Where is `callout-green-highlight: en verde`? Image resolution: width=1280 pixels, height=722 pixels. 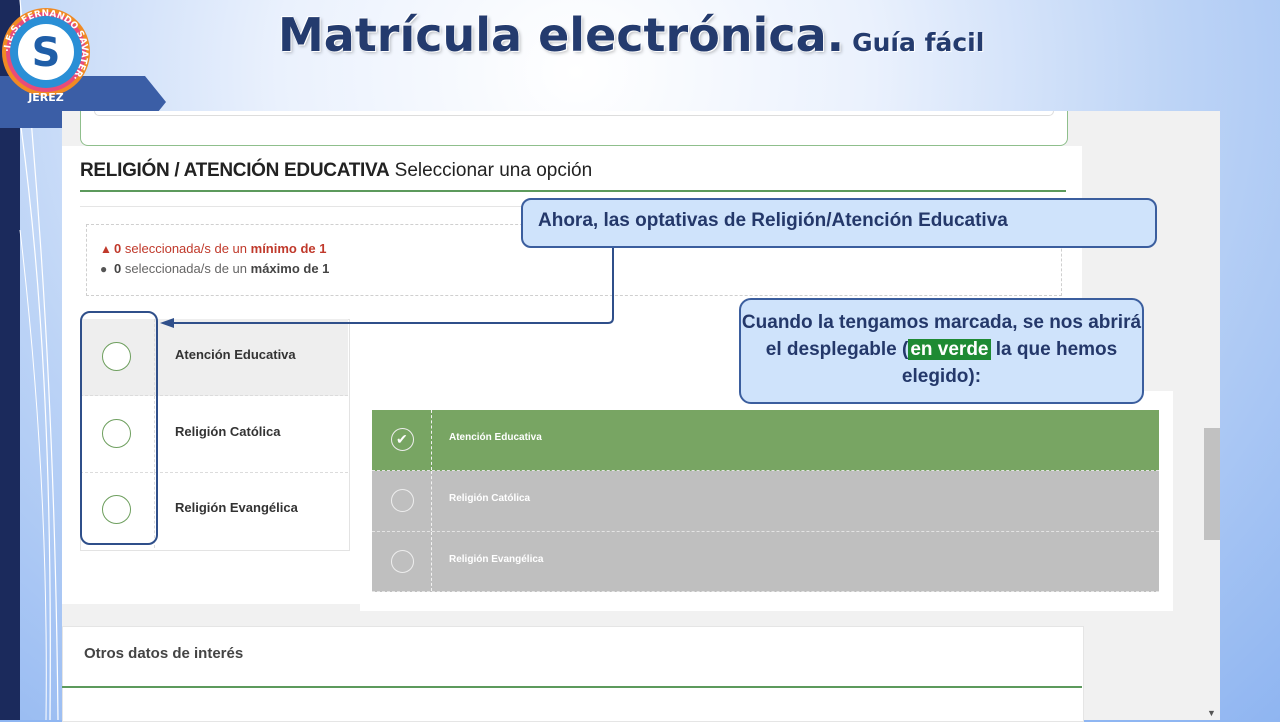
callout-green-highlight: en verde is located at coordinates (949, 349).